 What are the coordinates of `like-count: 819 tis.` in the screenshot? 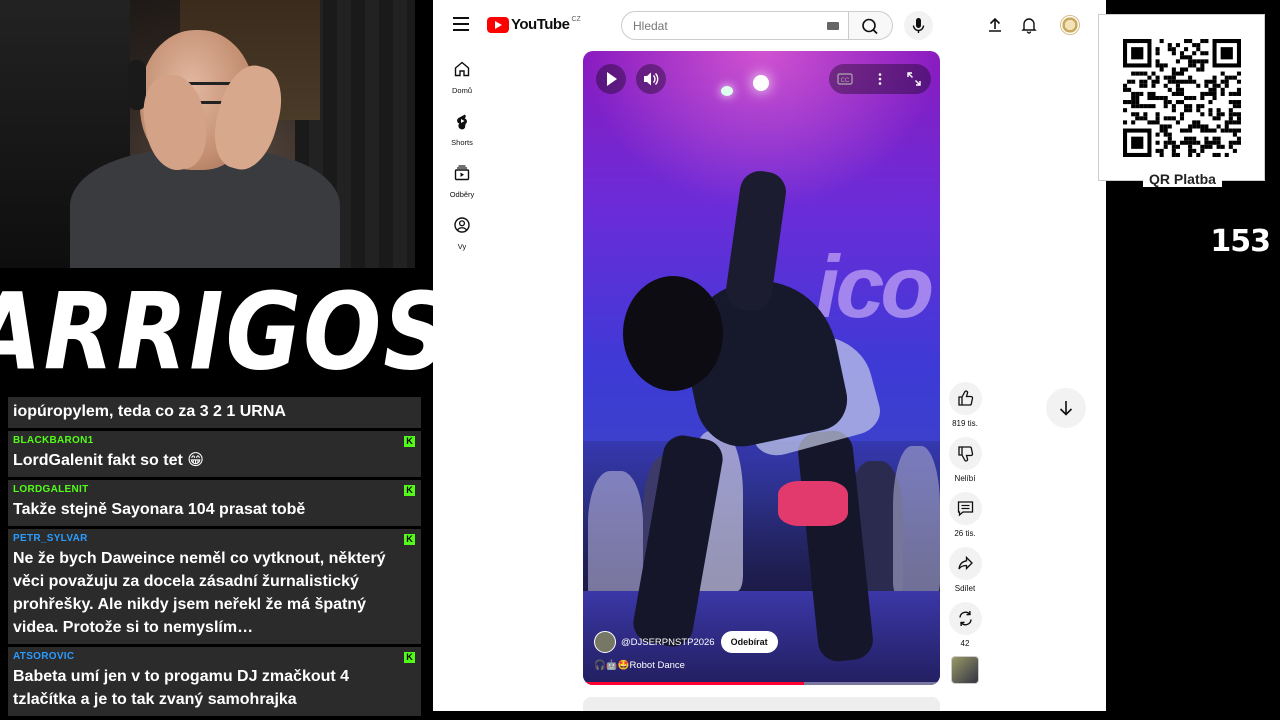 It's located at (965, 423).